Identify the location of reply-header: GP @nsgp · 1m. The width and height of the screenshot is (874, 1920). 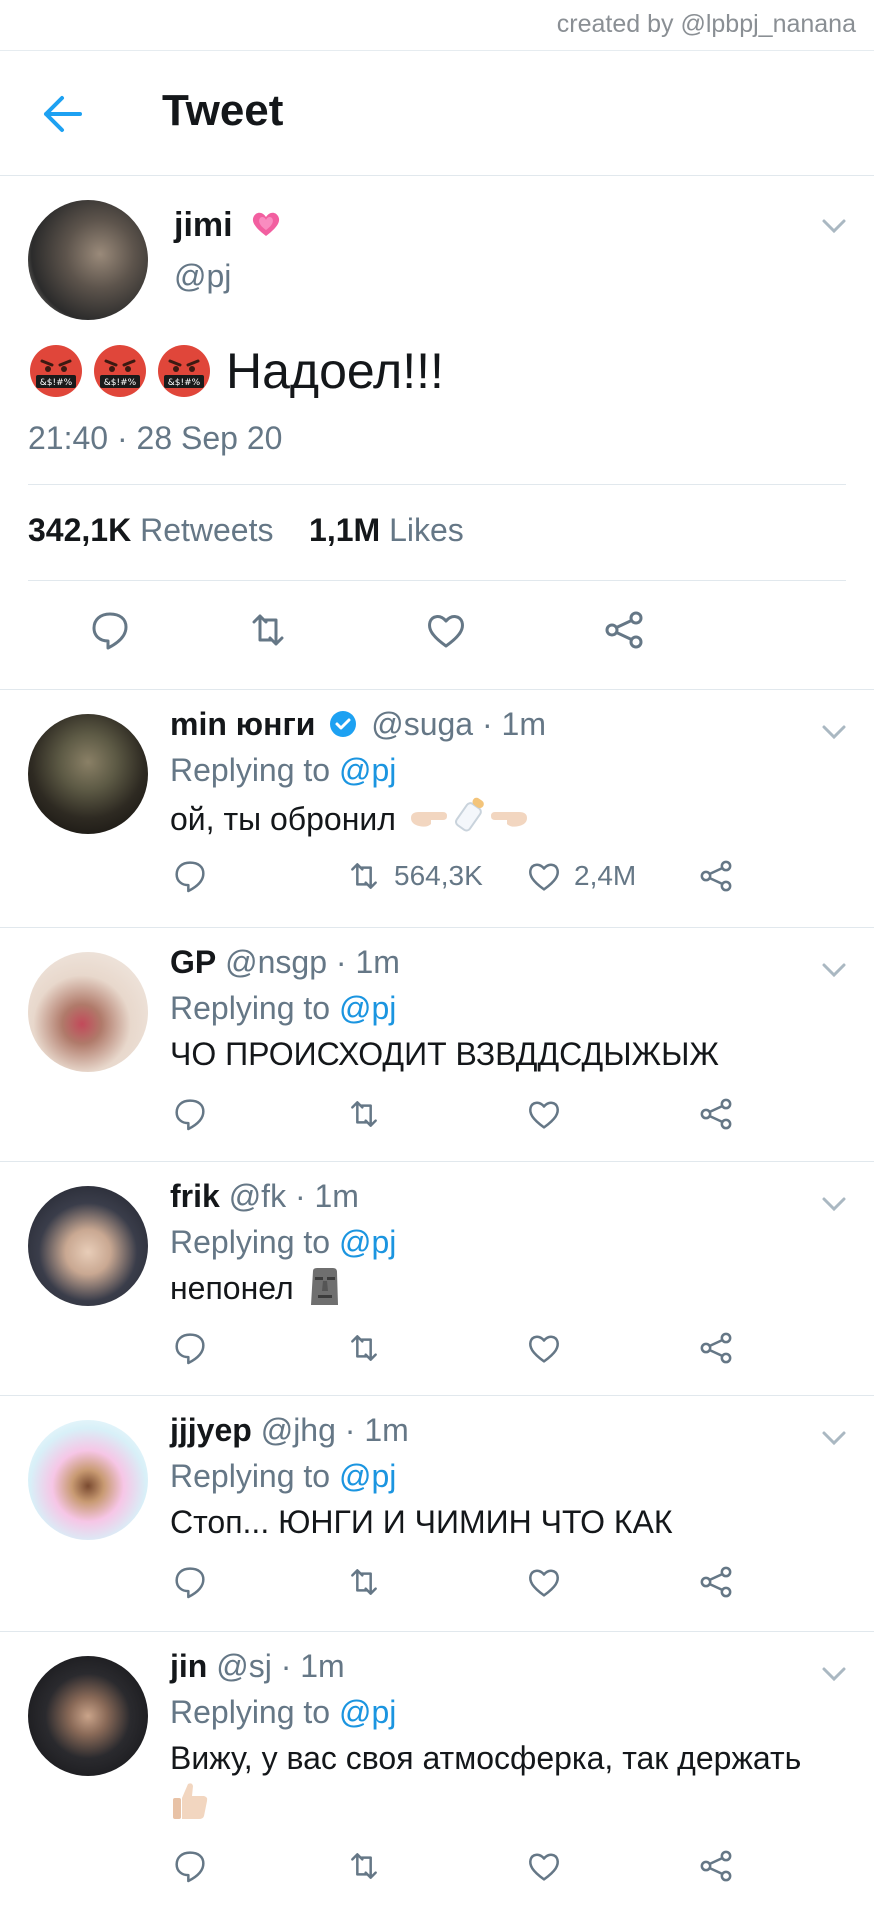
(285, 962).